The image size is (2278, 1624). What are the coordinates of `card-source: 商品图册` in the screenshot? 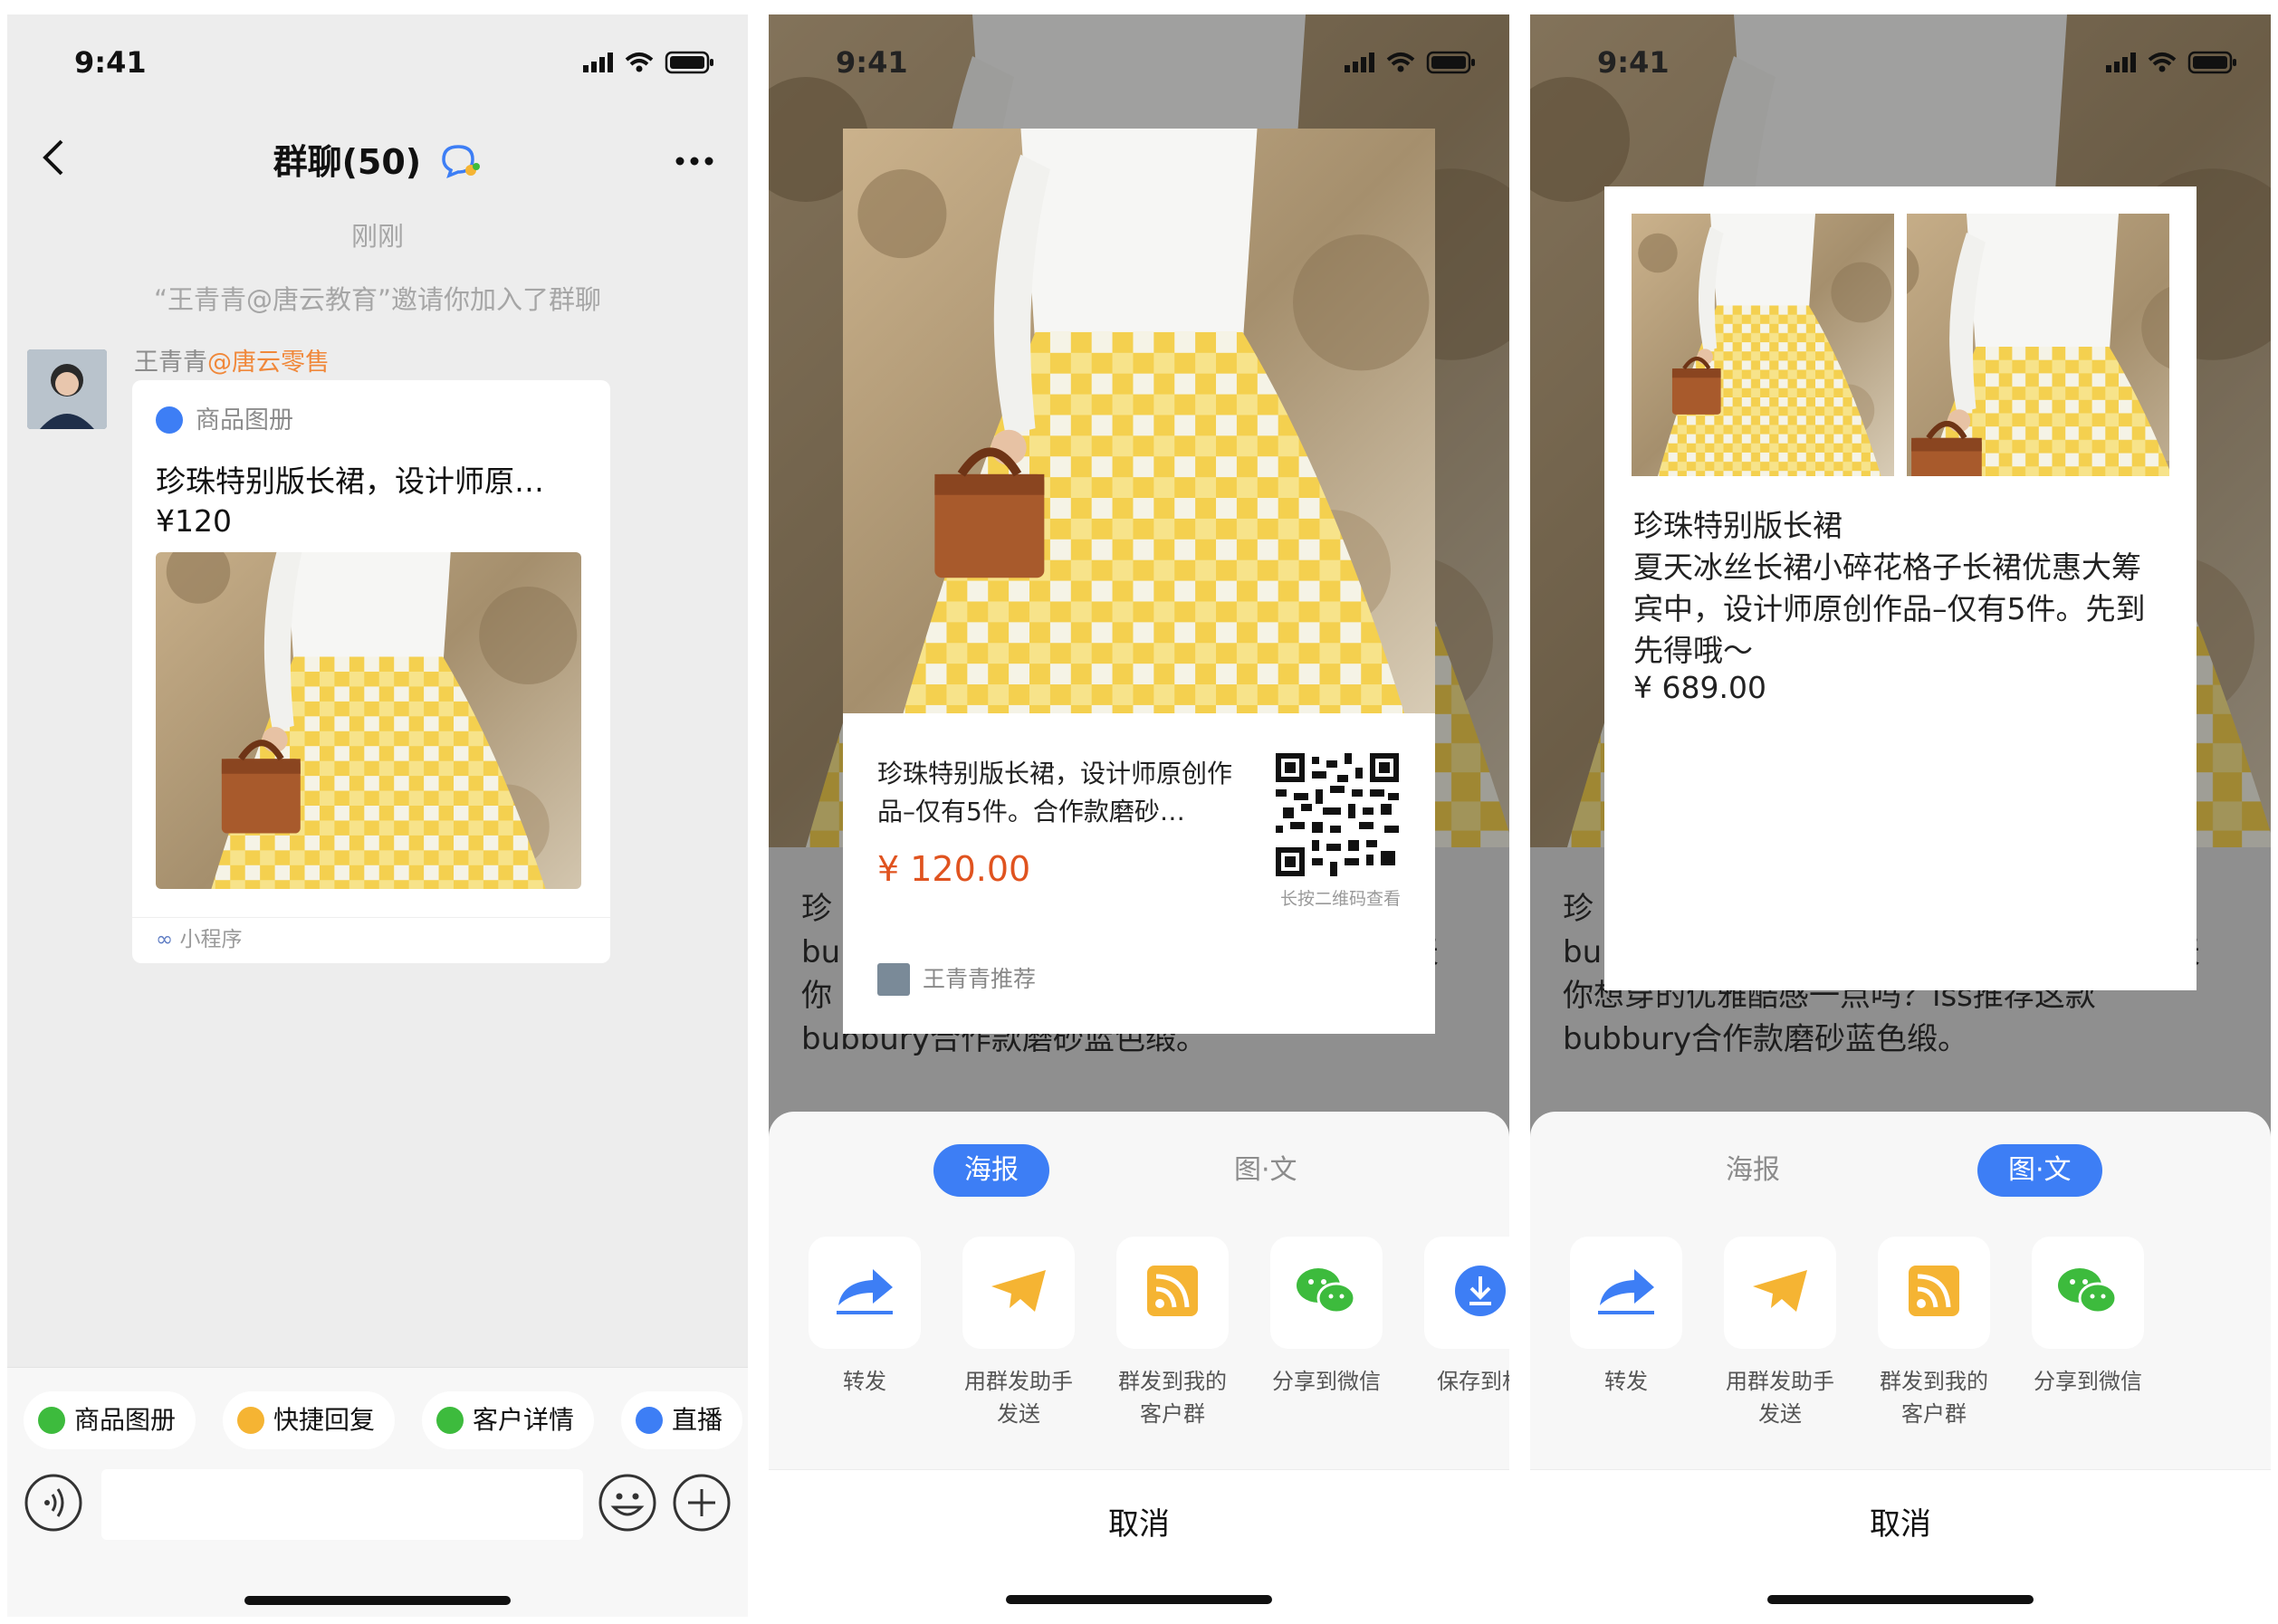 It's located at (224, 417).